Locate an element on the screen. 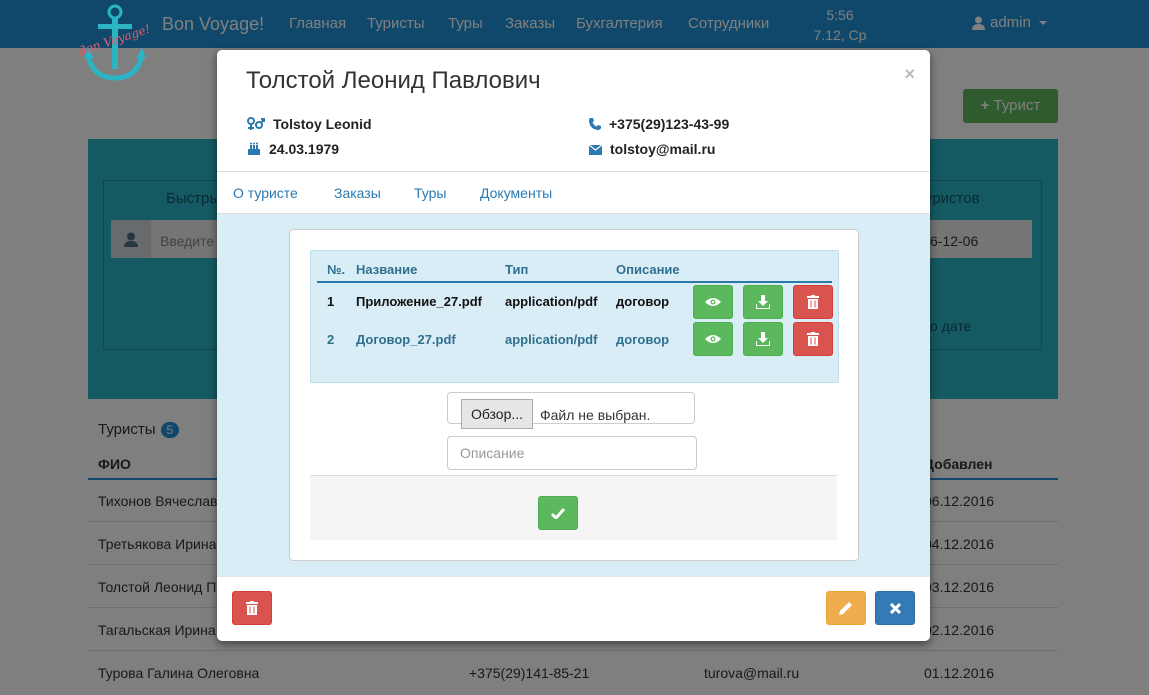 The height and width of the screenshot is (695, 1149). gender-icon is located at coordinates (256, 123).